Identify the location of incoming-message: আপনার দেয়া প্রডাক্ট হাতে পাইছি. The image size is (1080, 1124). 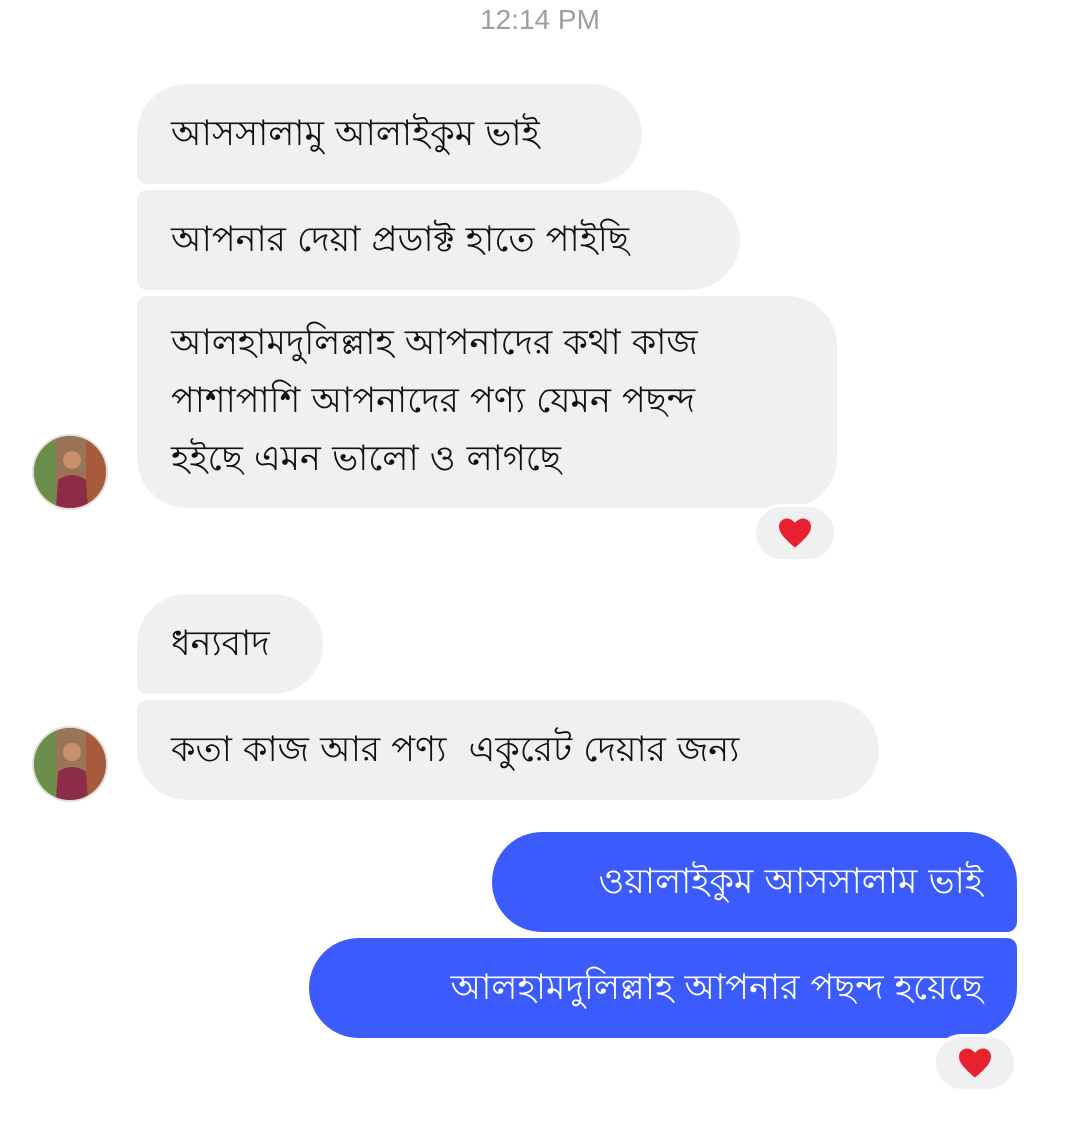
(438, 240).